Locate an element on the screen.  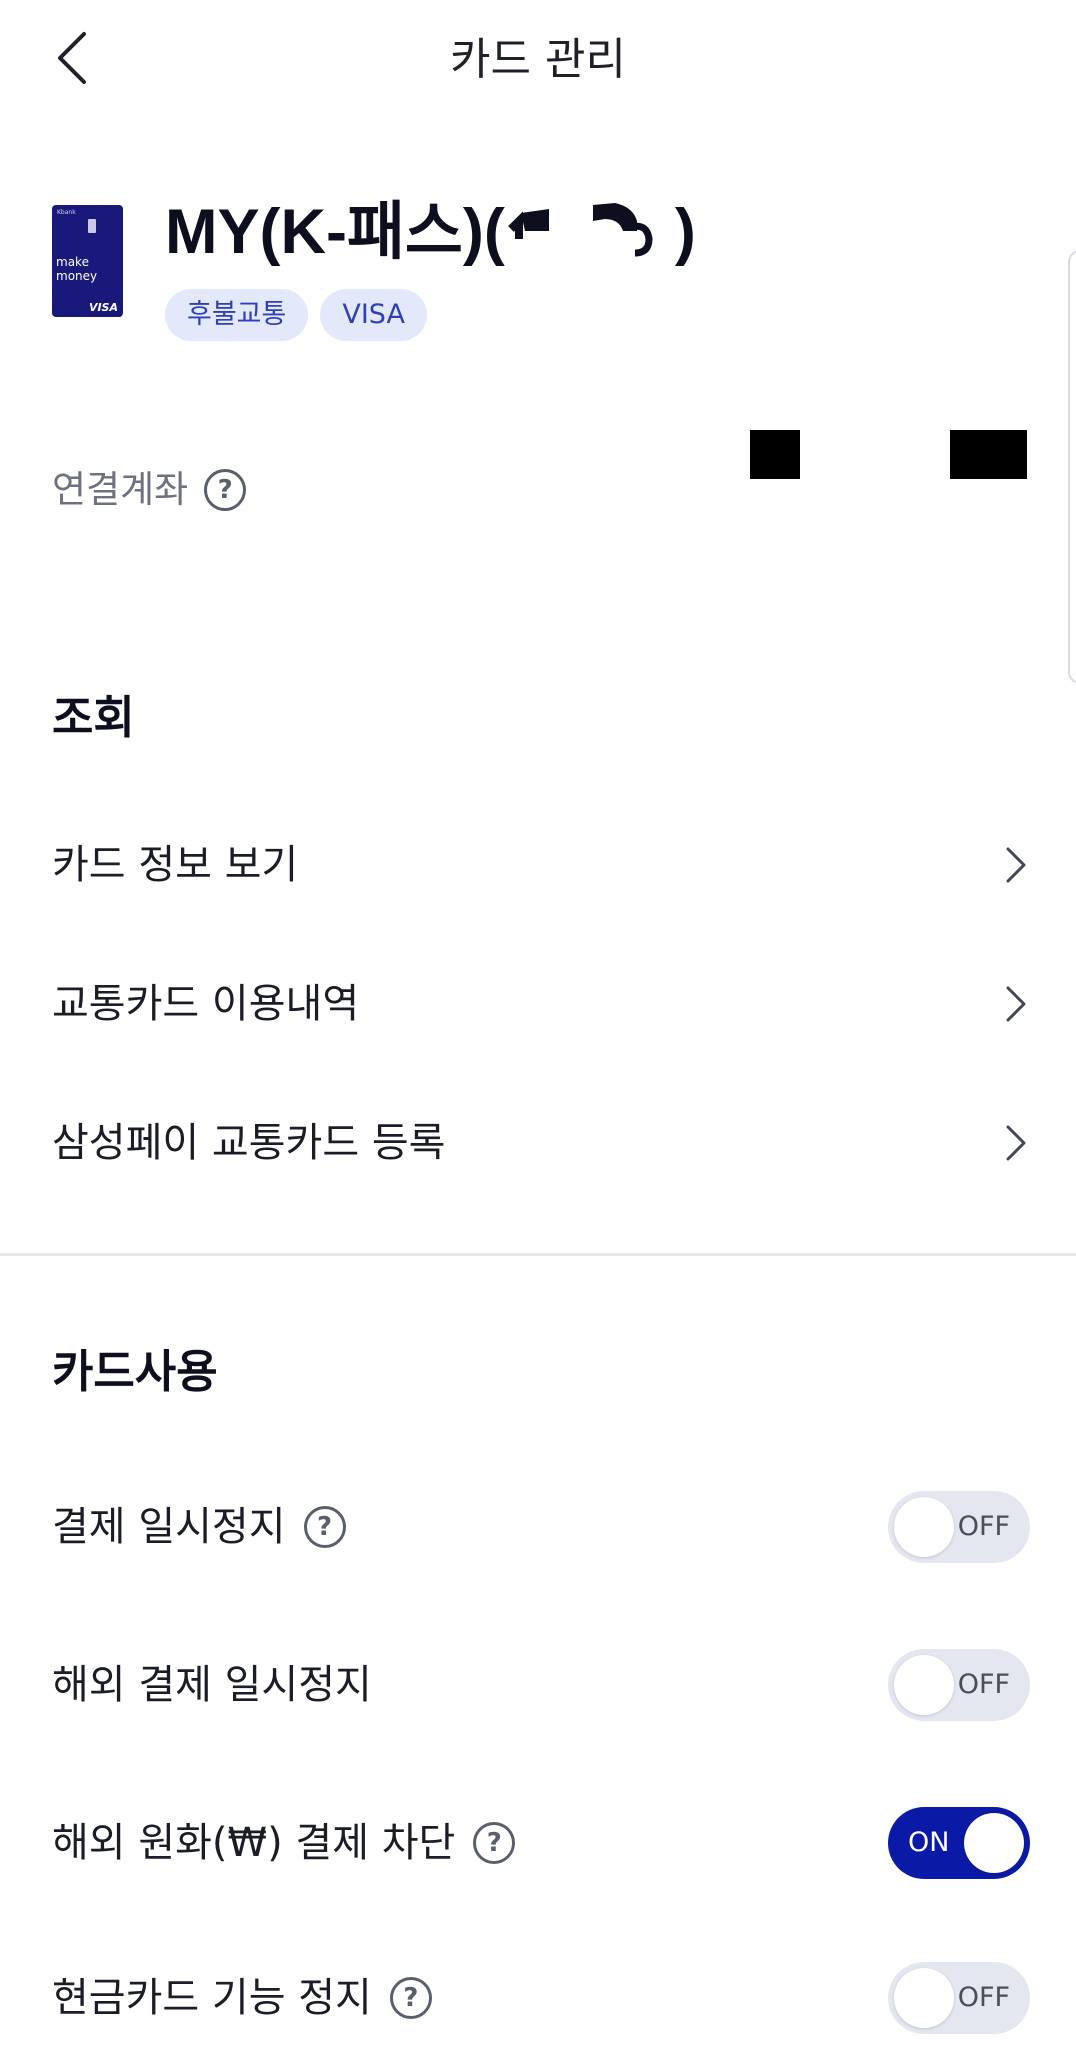
card-image: Kbank make money VISA is located at coordinates (87, 261).